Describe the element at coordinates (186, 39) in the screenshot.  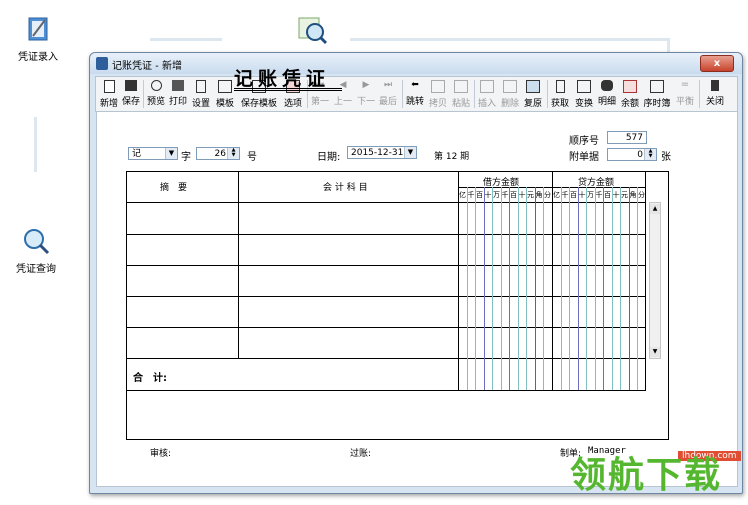
I see `flow-arrow` at that location.